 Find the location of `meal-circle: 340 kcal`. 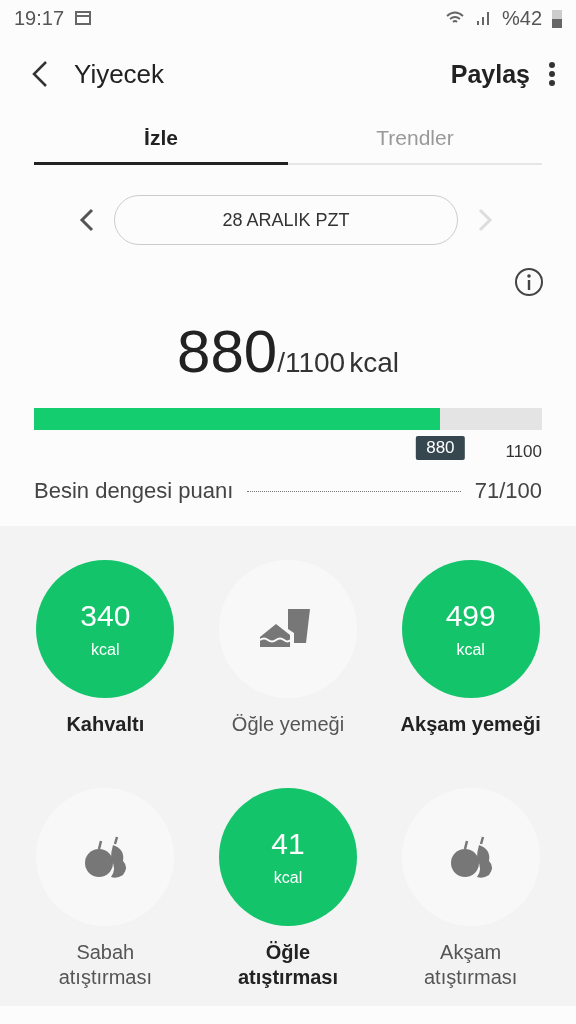

meal-circle: 340 kcal is located at coordinates (105, 629).